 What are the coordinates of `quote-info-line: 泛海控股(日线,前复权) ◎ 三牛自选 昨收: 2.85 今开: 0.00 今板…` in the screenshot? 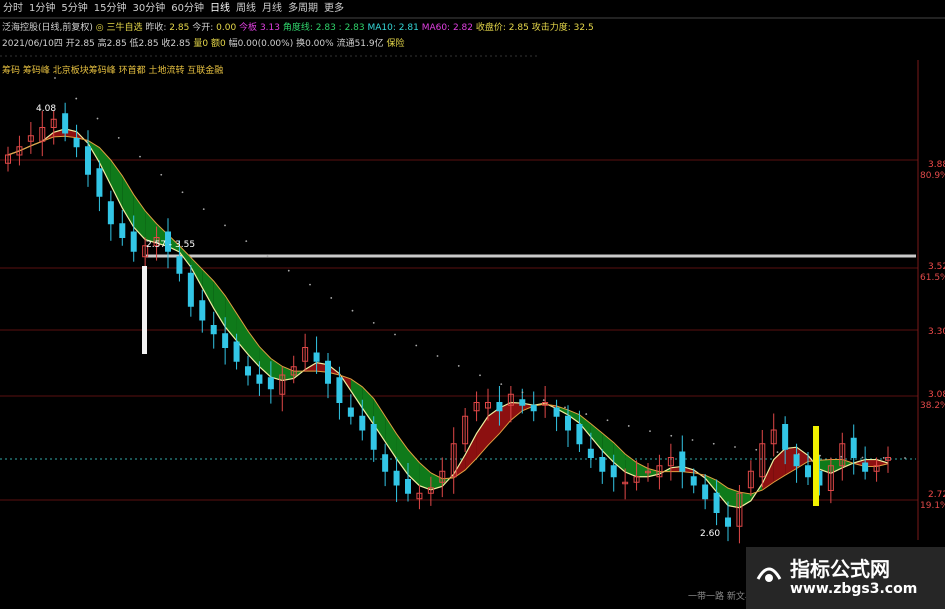 It's located at (298, 28).